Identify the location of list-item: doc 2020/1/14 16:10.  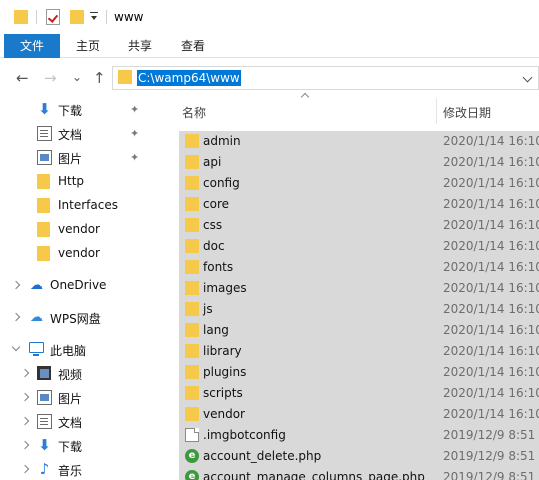
(359, 246).